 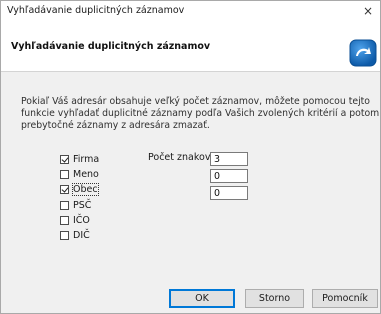 I want to click on checkbox-box-obec, so click(x=64, y=189).